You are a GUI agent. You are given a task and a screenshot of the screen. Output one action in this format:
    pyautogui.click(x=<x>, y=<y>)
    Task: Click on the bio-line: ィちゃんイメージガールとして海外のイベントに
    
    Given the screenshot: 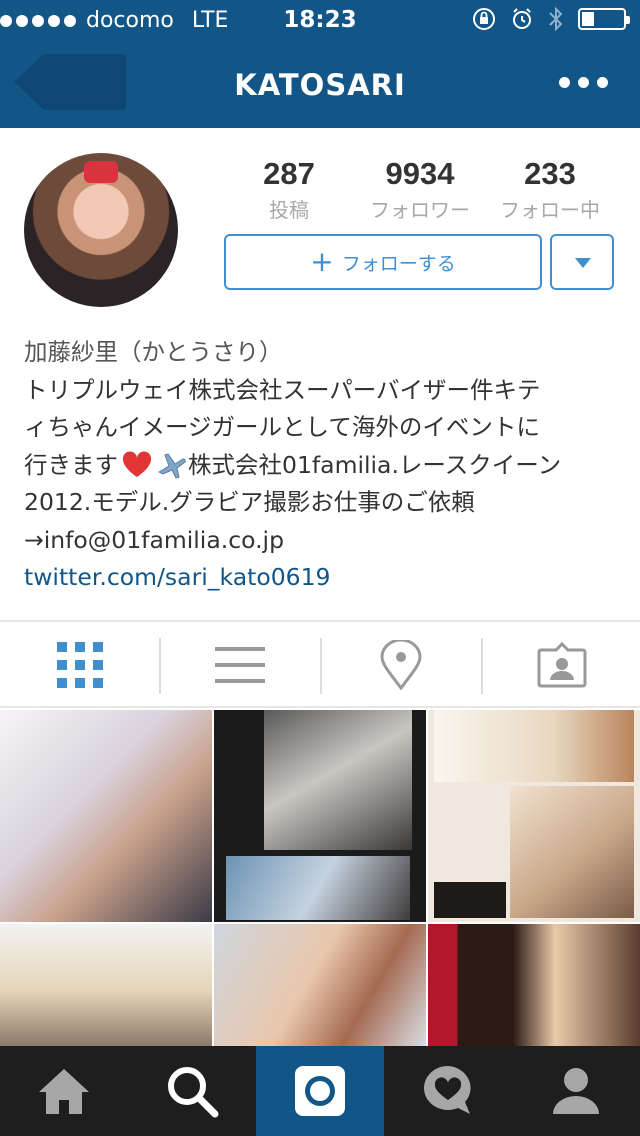 What is the action you would take?
    pyautogui.click(x=282, y=427)
    